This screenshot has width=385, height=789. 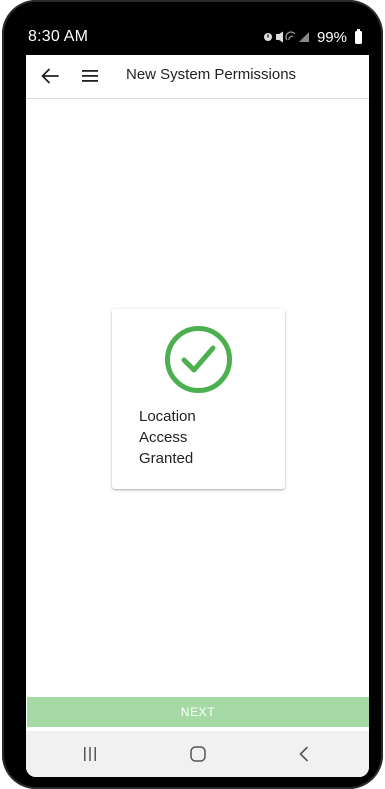 I want to click on status-indicator-glyphs, so click(x=286, y=37).